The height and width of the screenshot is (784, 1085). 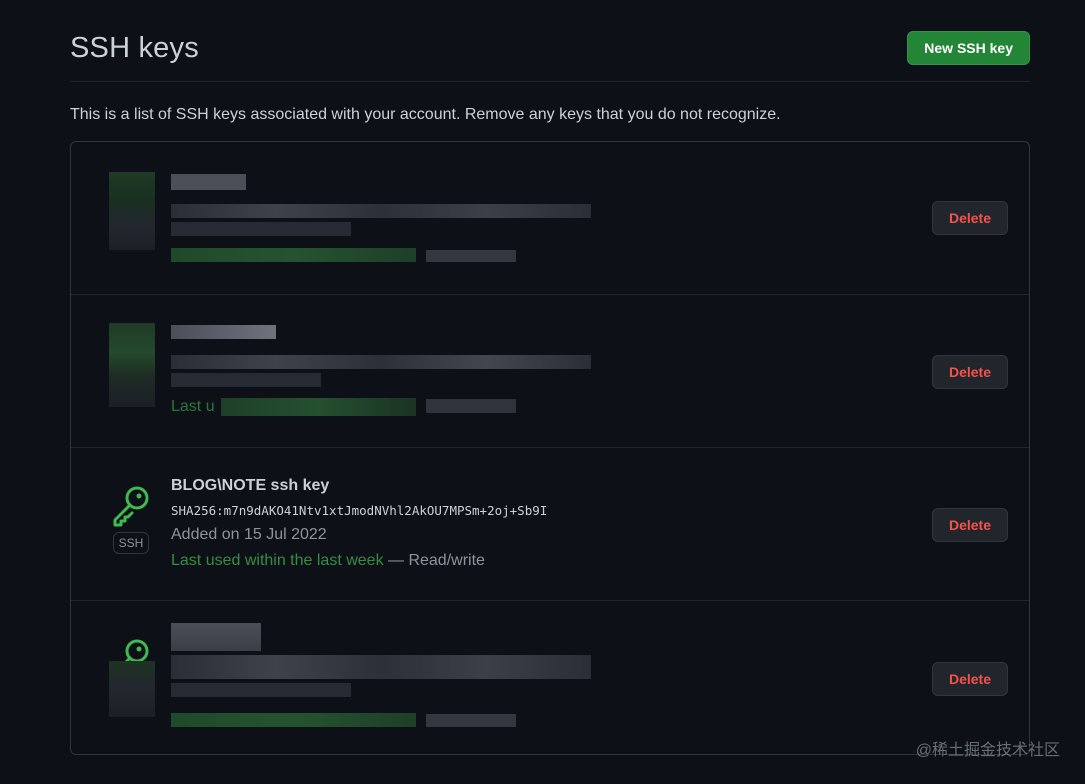 I want to click on ssh-badge: SSH, so click(x=131, y=543).